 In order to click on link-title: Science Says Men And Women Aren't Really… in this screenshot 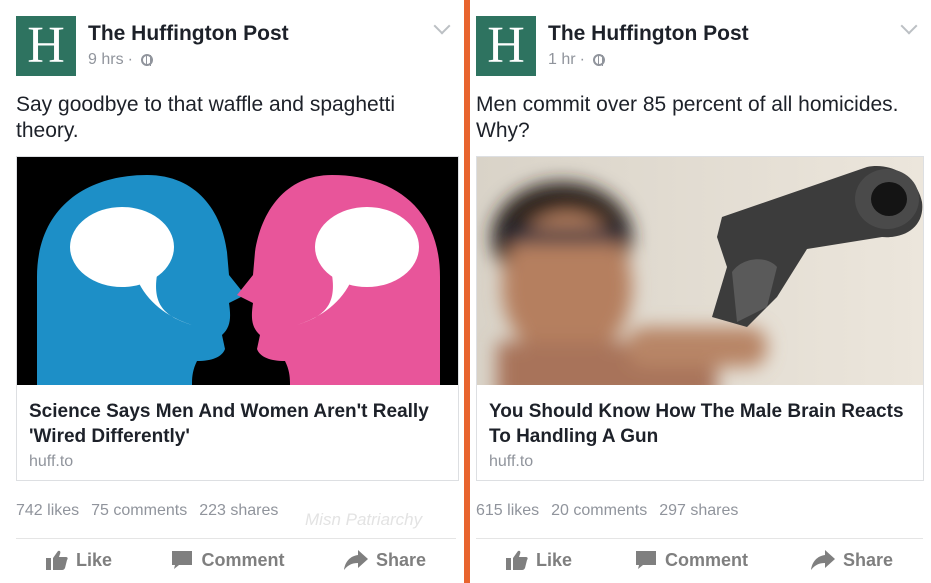, I will do `click(239, 424)`.